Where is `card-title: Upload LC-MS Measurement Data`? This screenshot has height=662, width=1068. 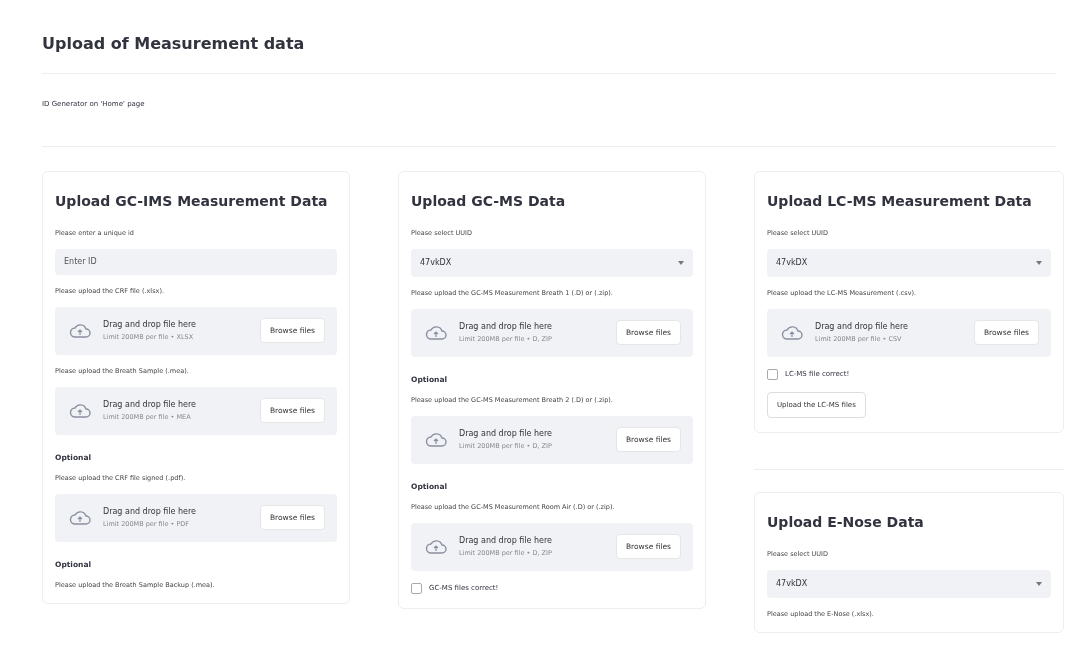
card-title: Upload LC-MS Measurement Data is located at coordinates (900, 201).